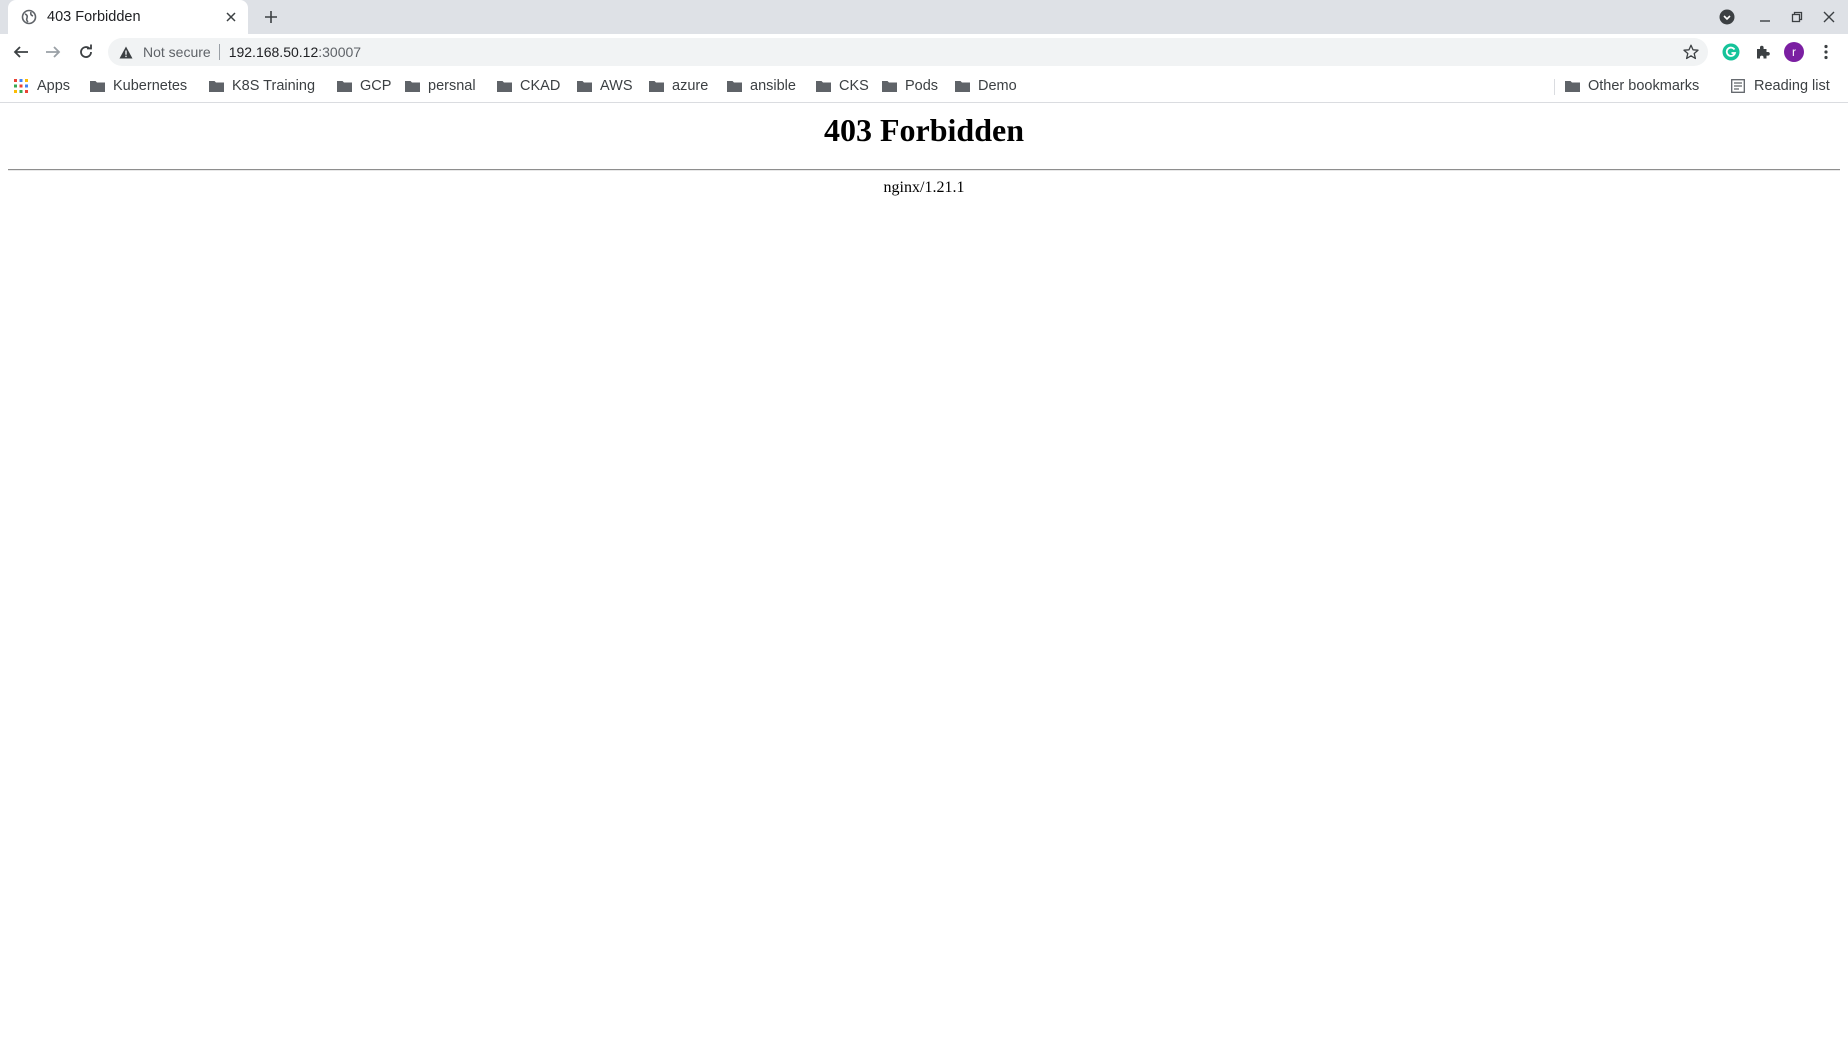 The height and width of the screenshot is (1053, 1848). I want to click on url-text: 192.168.50.12:30007, so click(295, 52).